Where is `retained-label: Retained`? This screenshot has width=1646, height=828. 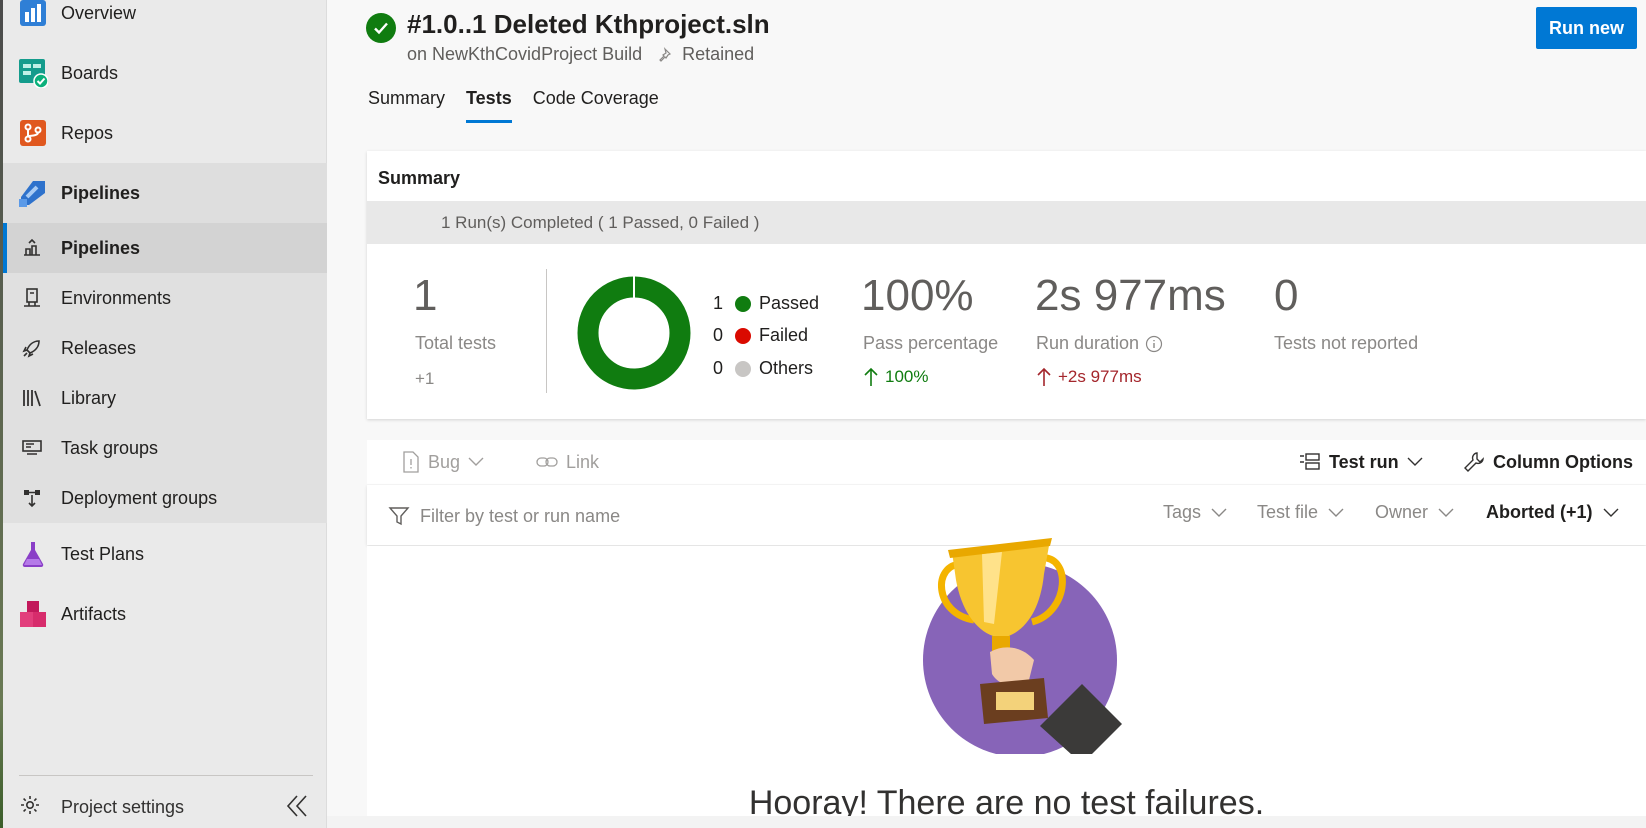
retained-label: Retained is located at coordinates (718, 54).